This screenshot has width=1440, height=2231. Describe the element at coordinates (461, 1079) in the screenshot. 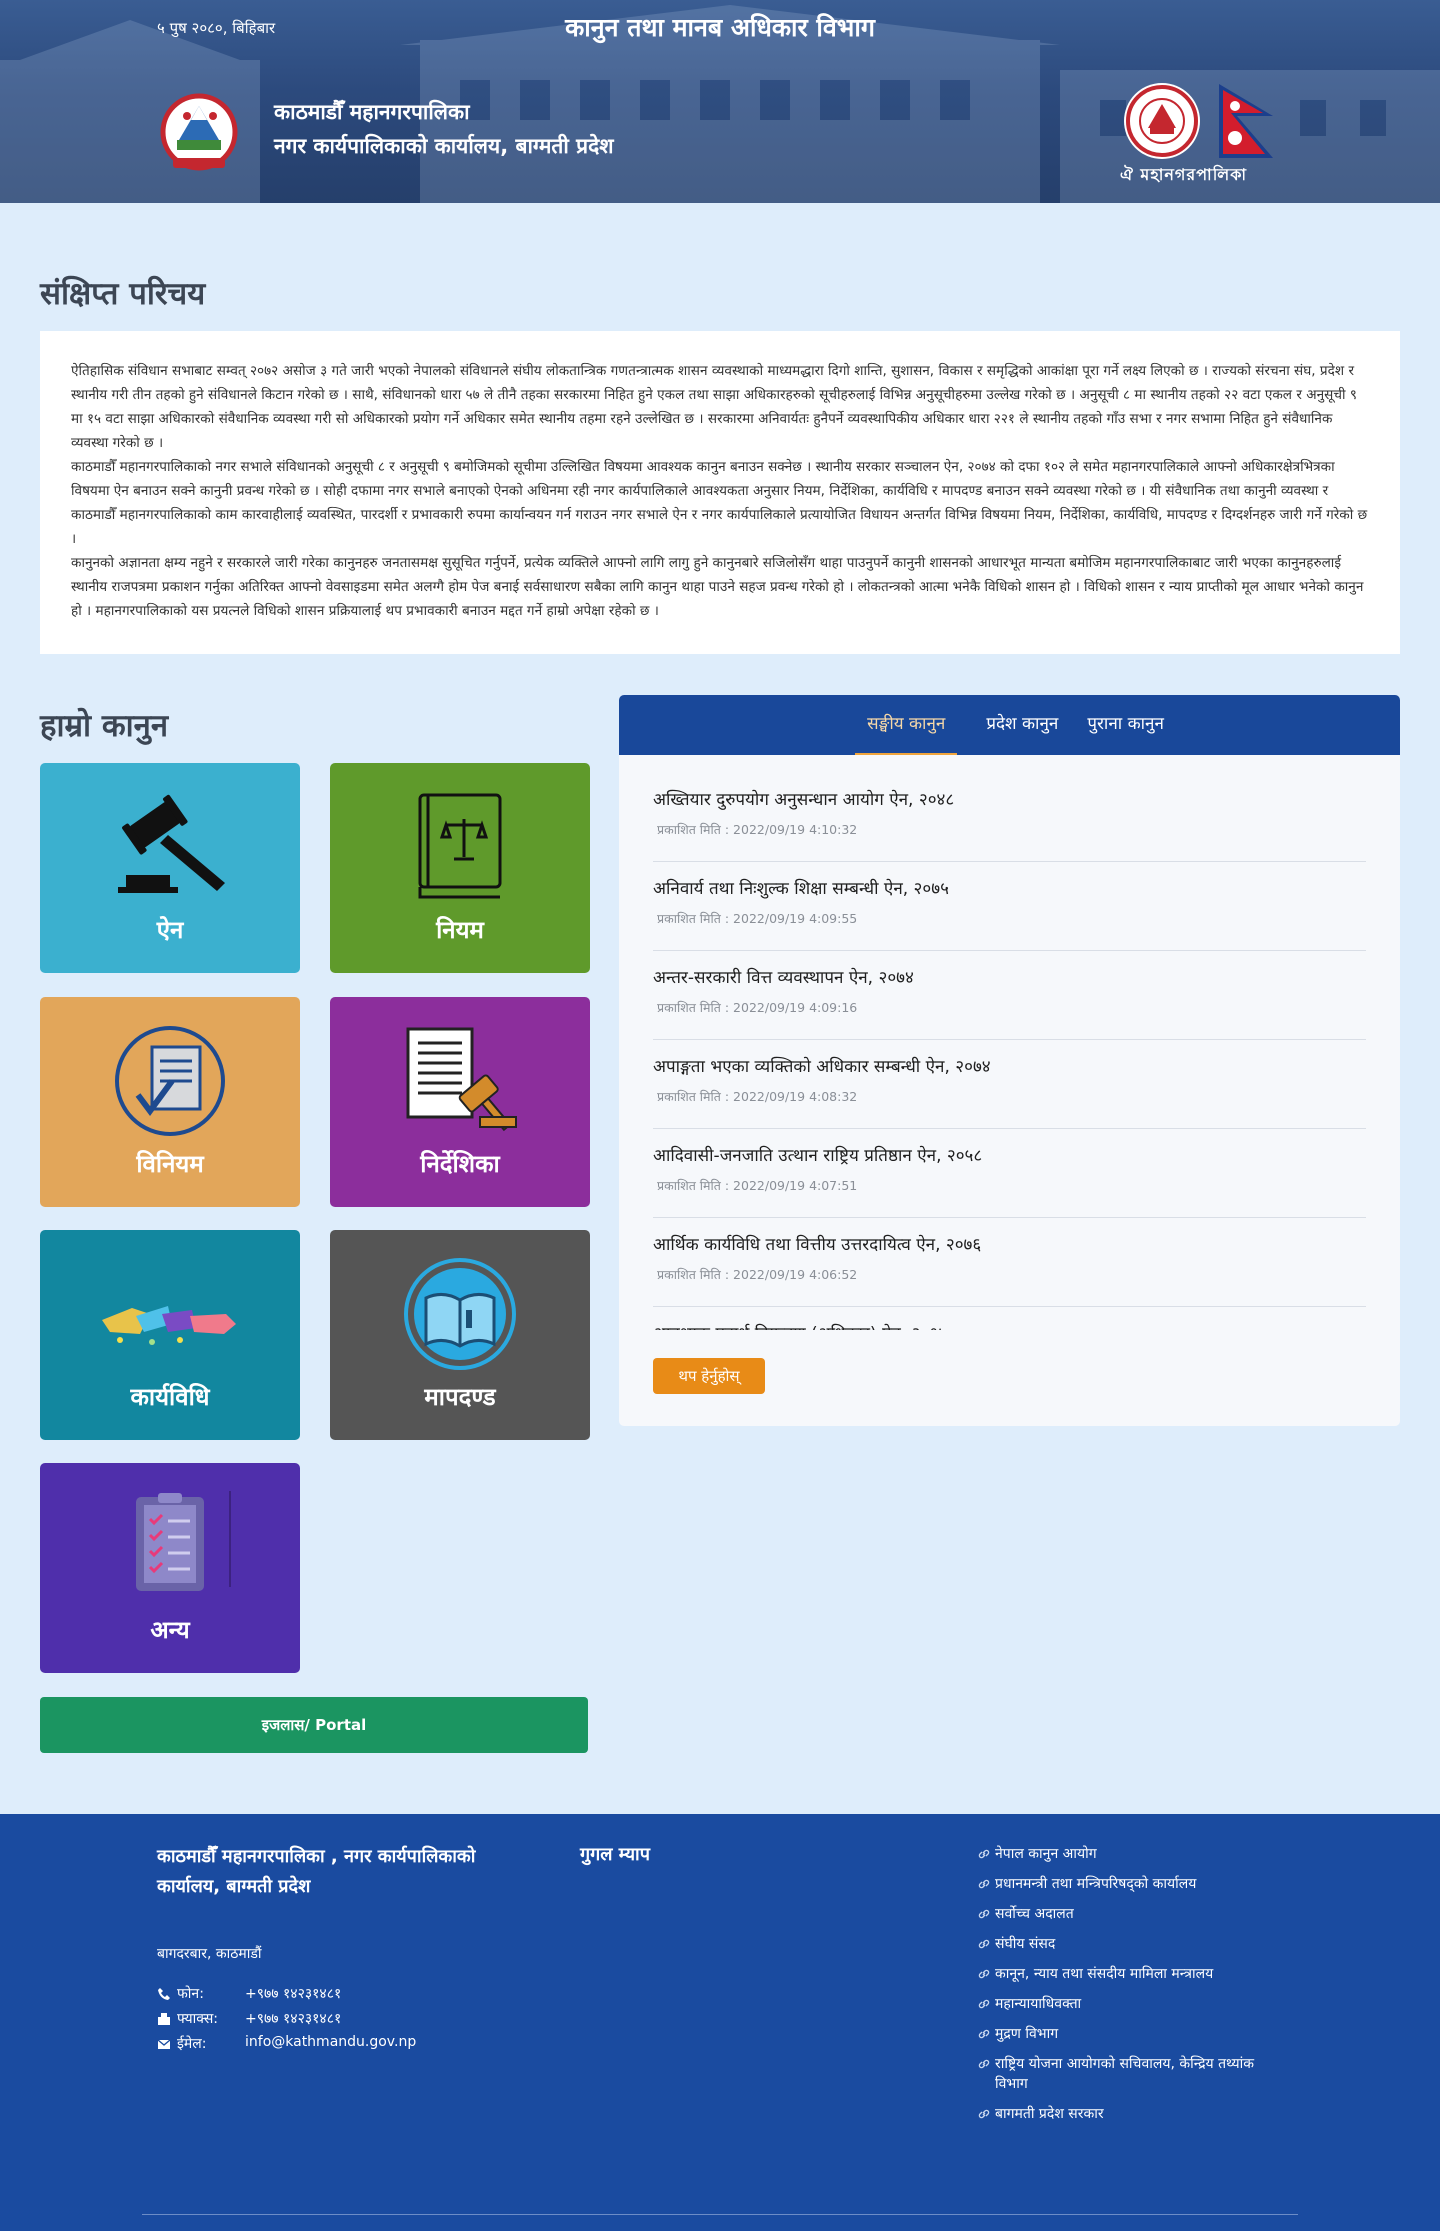

I see `gavel-document-icon` at that location.